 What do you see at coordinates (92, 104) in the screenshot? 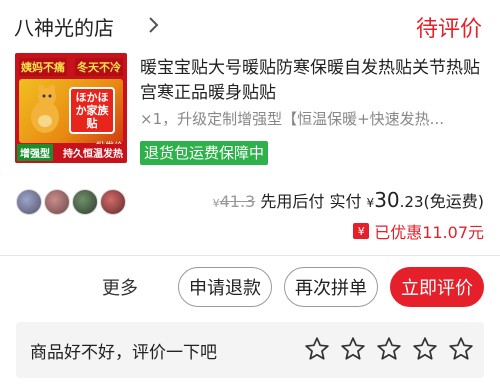
I see `thumbnail-brand-text: ほかほか家族` at bounding box center [92, 104].